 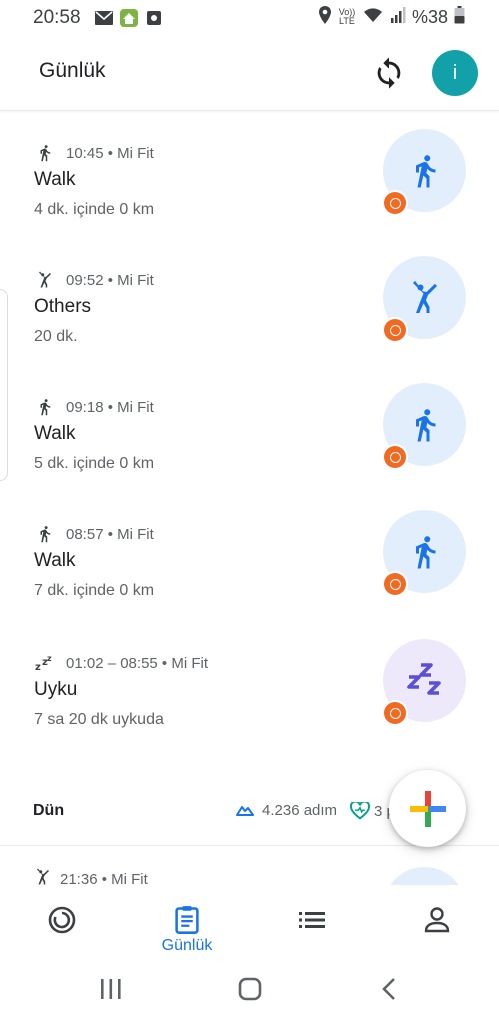 What do you see at coordinates (300, 810) in the screenshot?
I see `steps-count: 4.236 adım` at bounding box center [300, 810].